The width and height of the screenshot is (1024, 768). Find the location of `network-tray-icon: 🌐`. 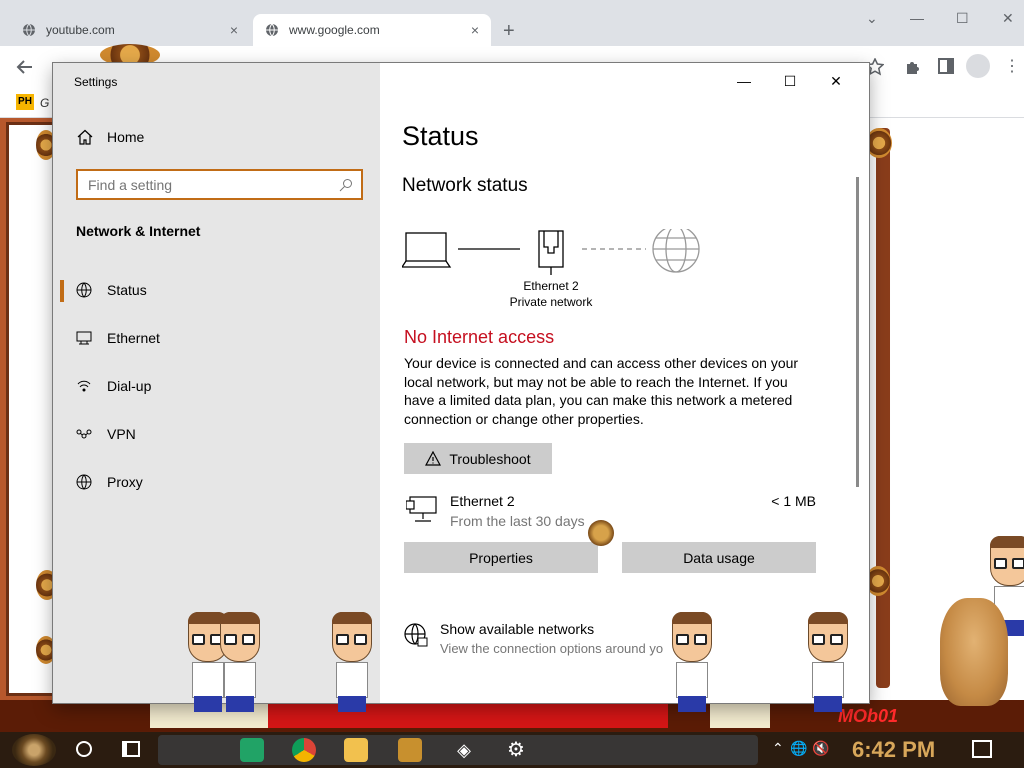

network-tray-icon: 🌐 is located at coordinates (798, 748).